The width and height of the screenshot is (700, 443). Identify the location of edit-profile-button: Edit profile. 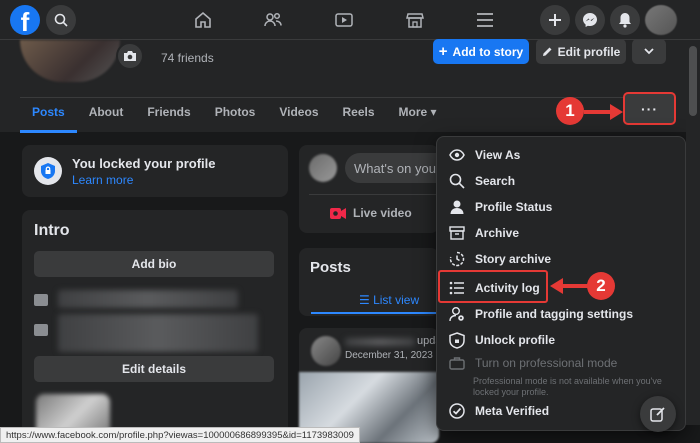
(581, 51).